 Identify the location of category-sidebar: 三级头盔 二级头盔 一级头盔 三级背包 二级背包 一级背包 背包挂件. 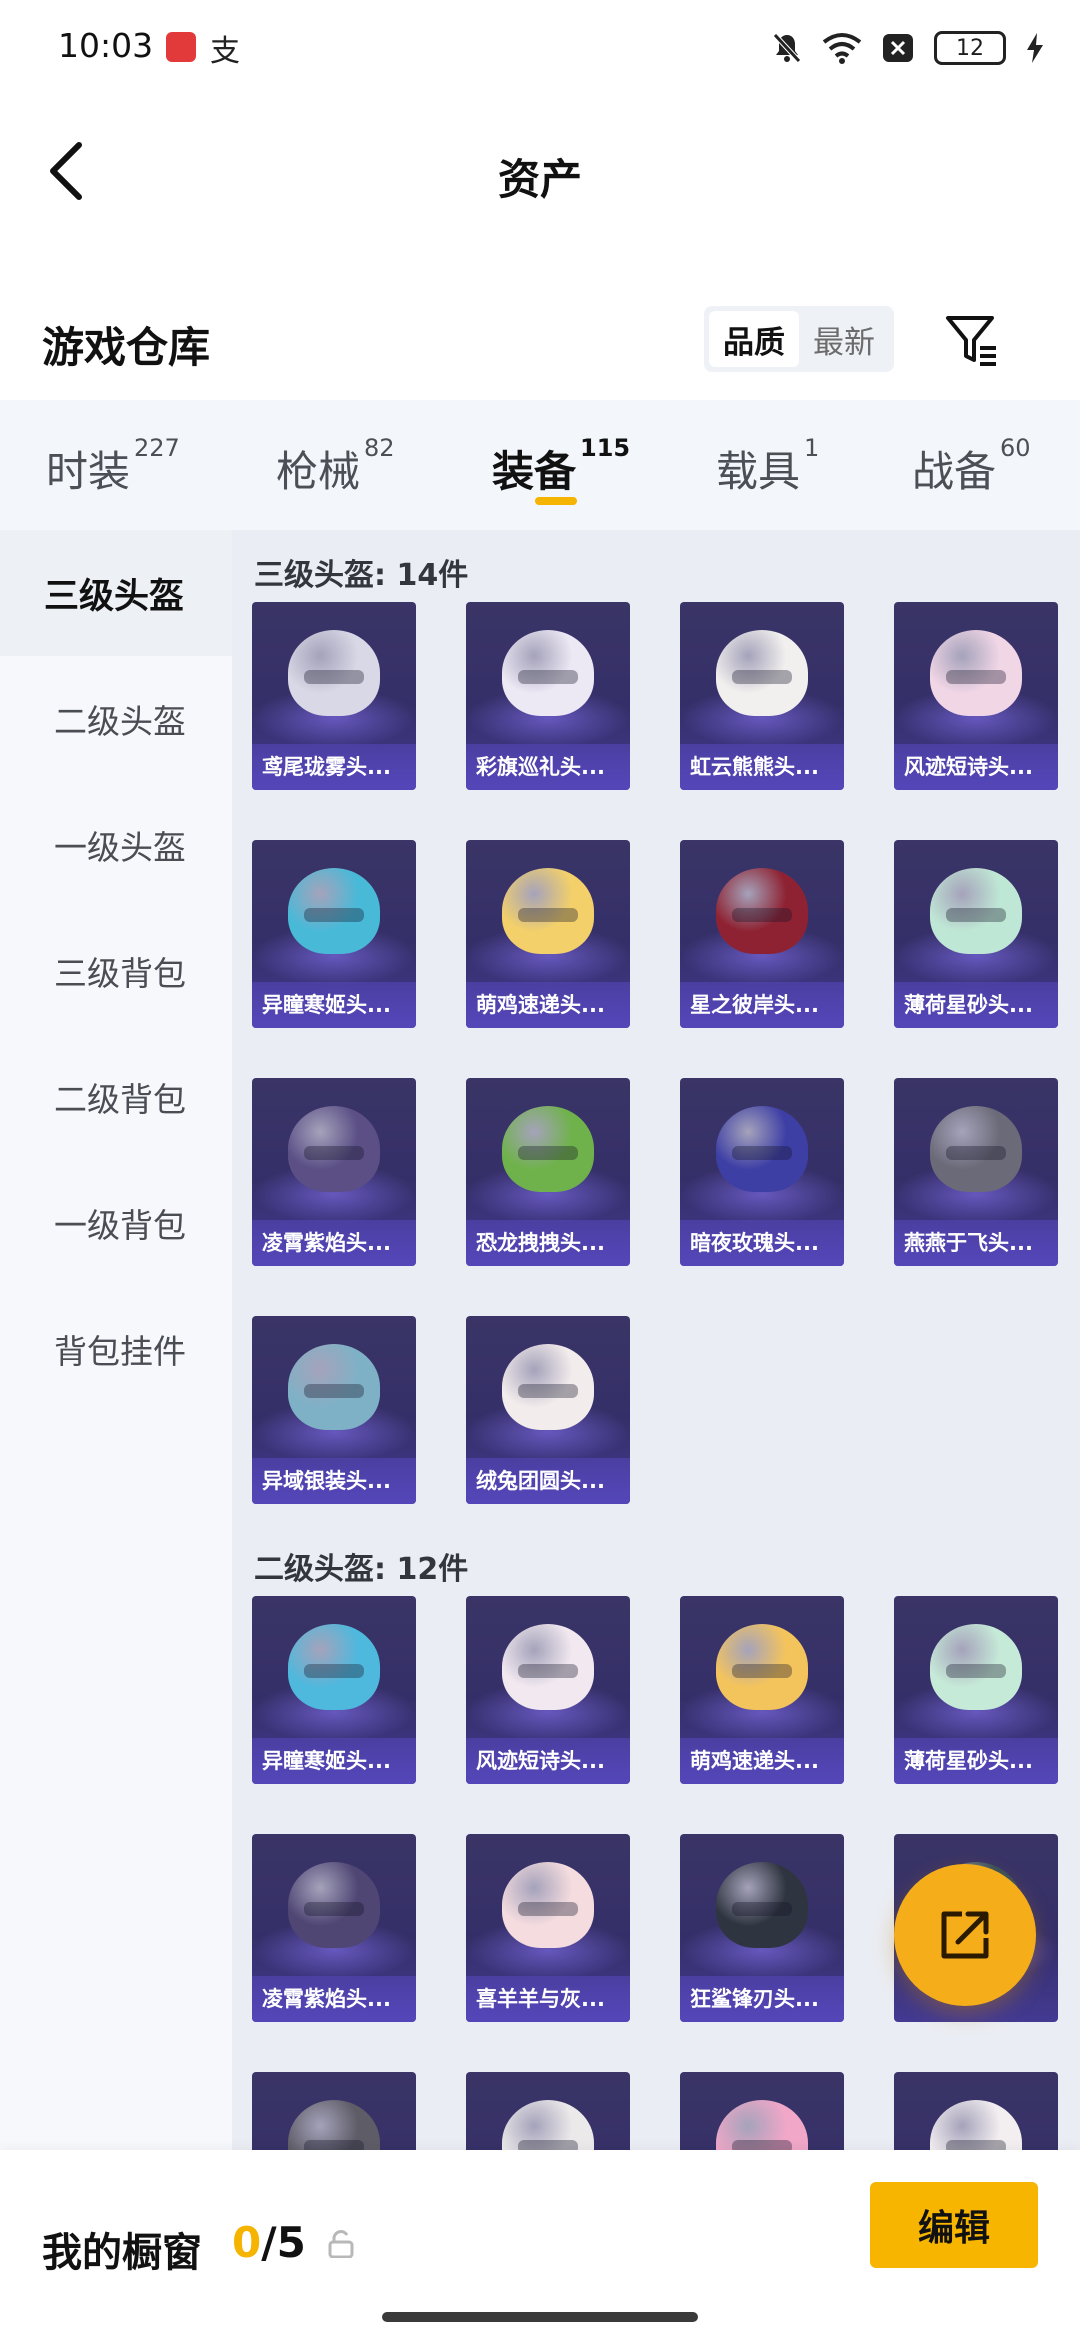
(116, 1340).